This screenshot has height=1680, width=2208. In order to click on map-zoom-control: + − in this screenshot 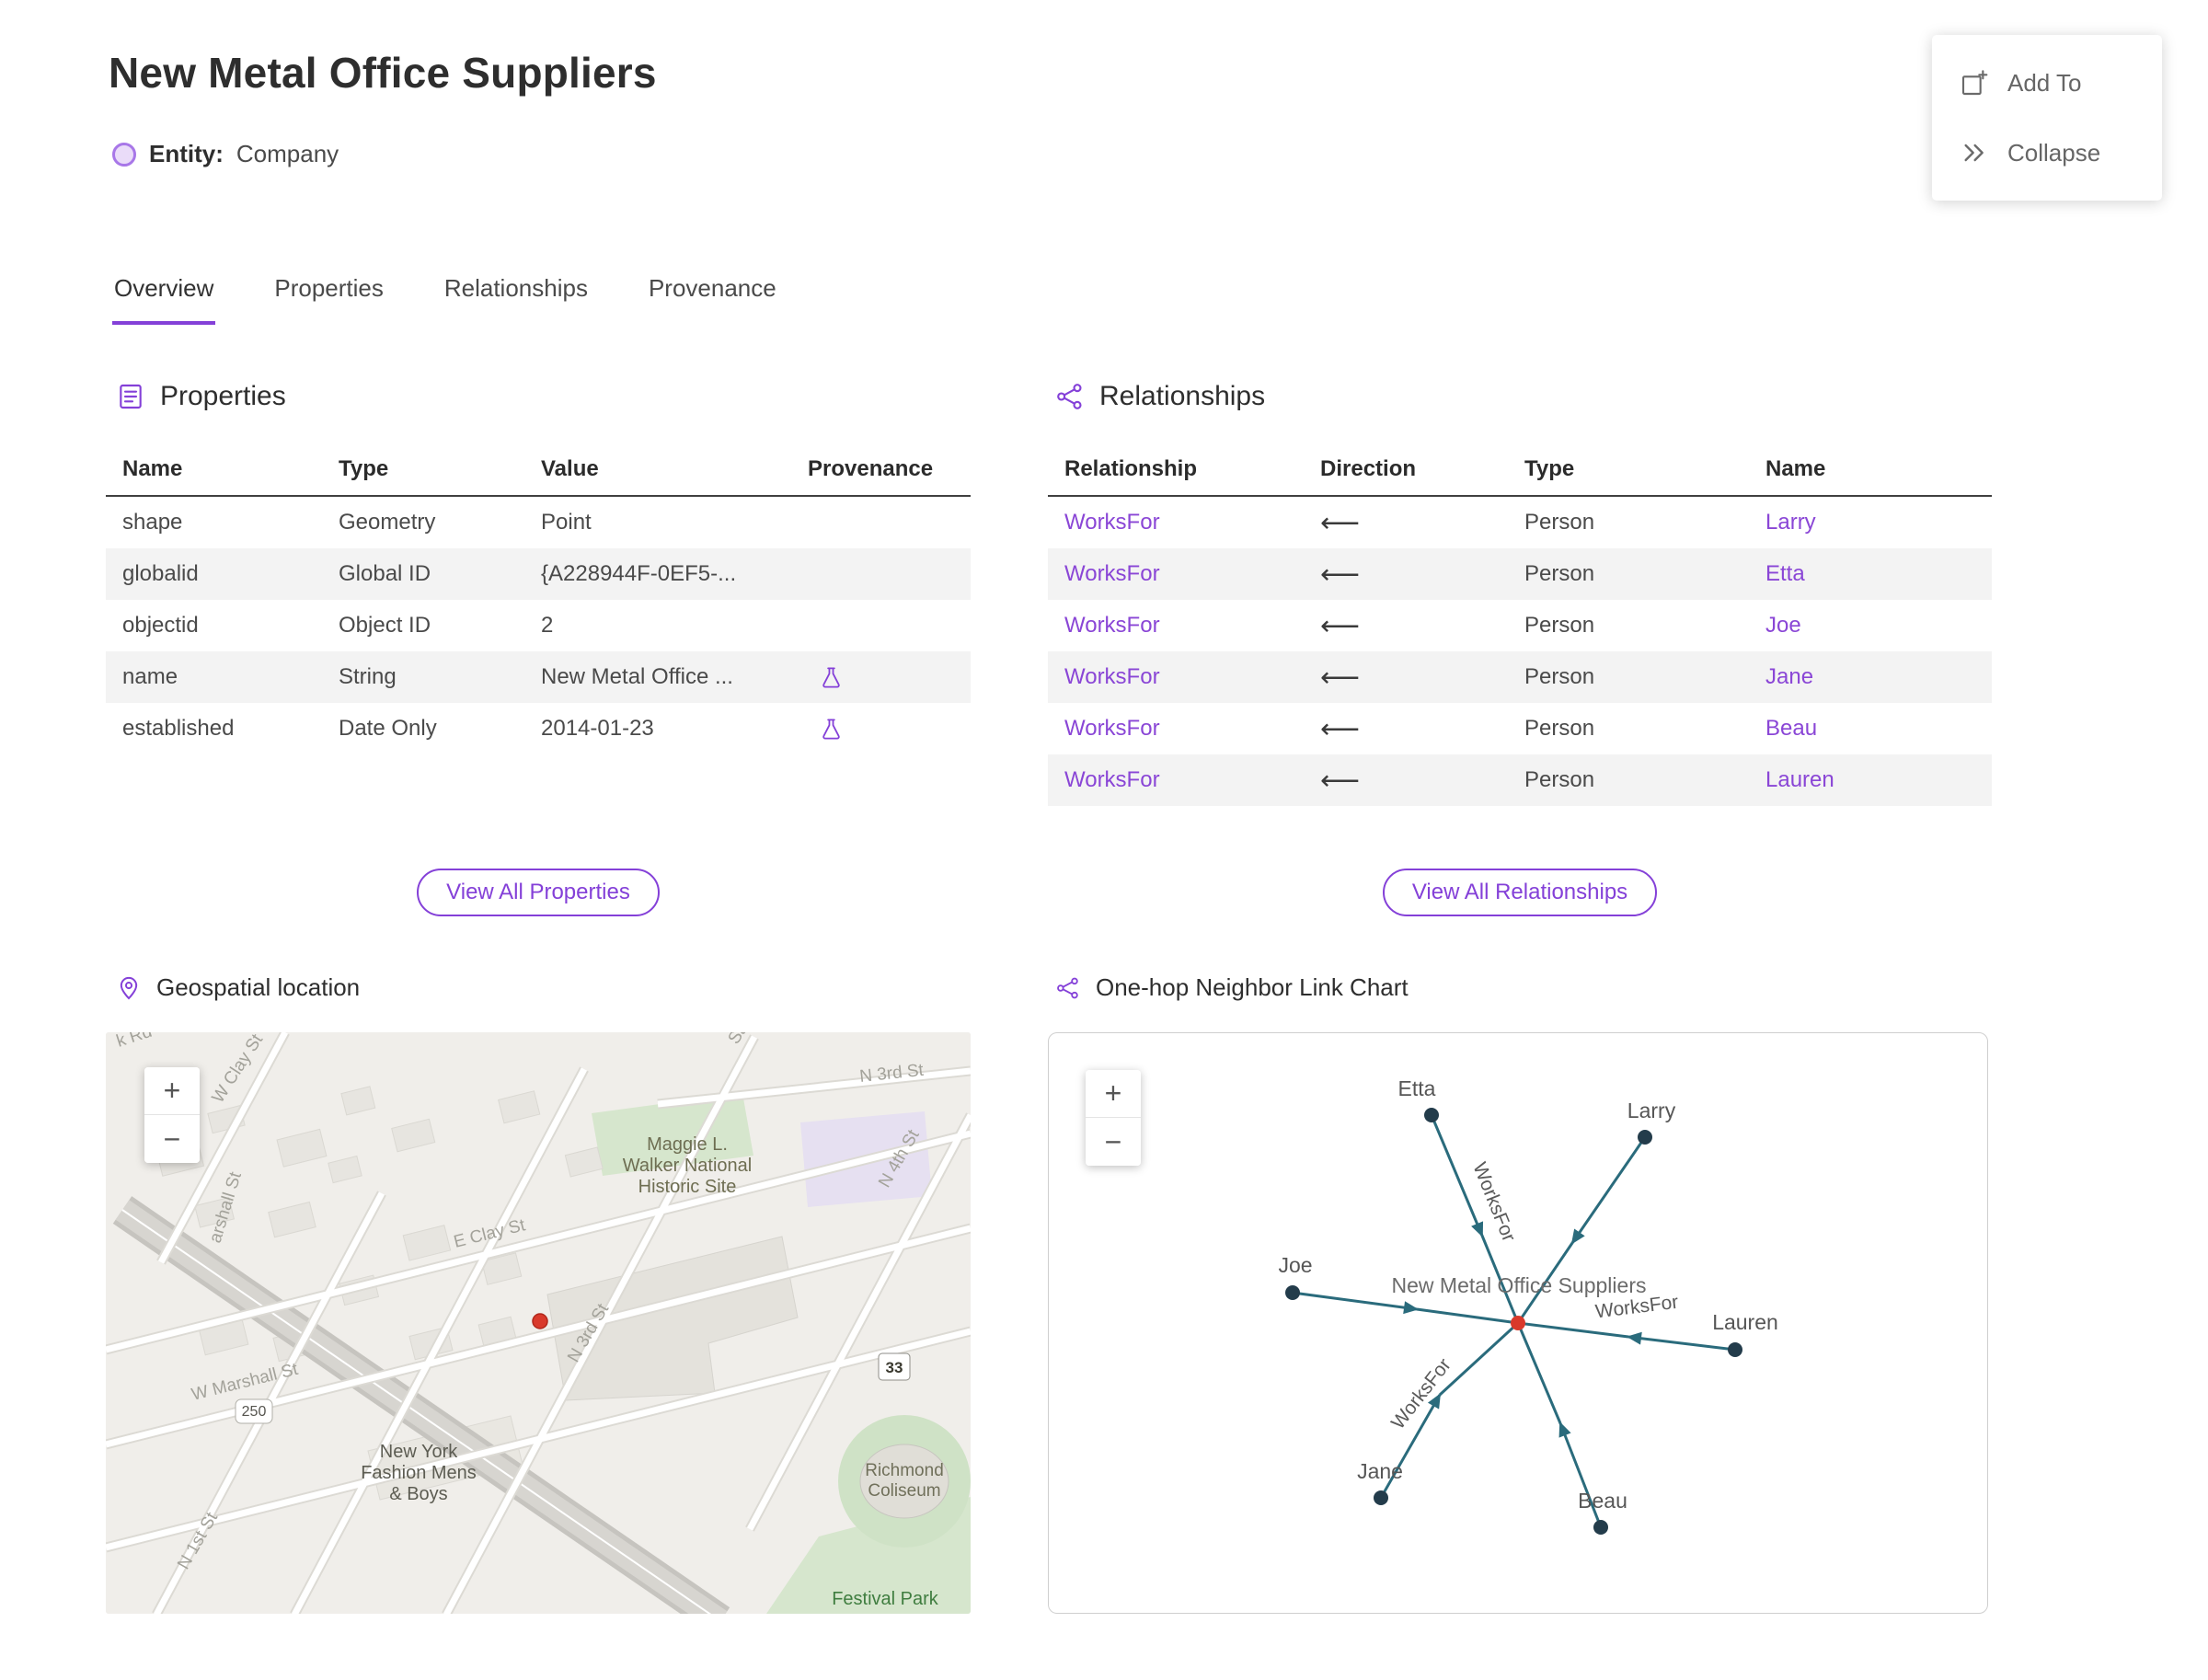, I will do `click(172, 1115)`.